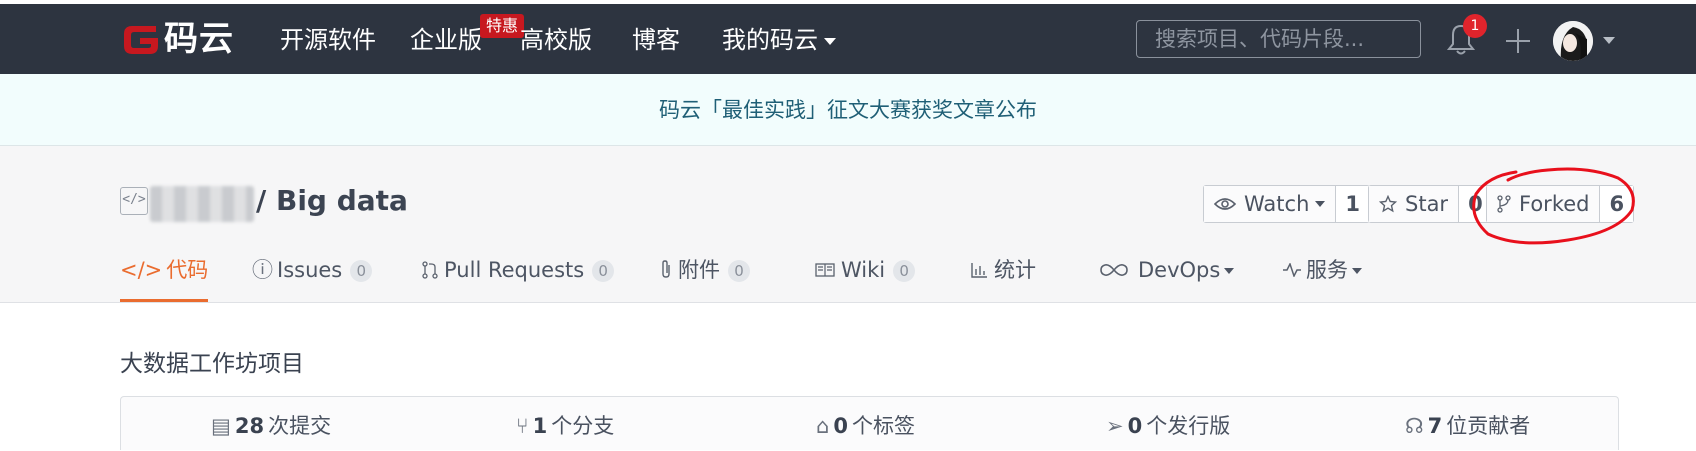 The width and height of the screenshot is (1696, 451). Describe the element at coordinates (361, 271) in the screenshot. I see `issues-count-badge: 0` at that location.